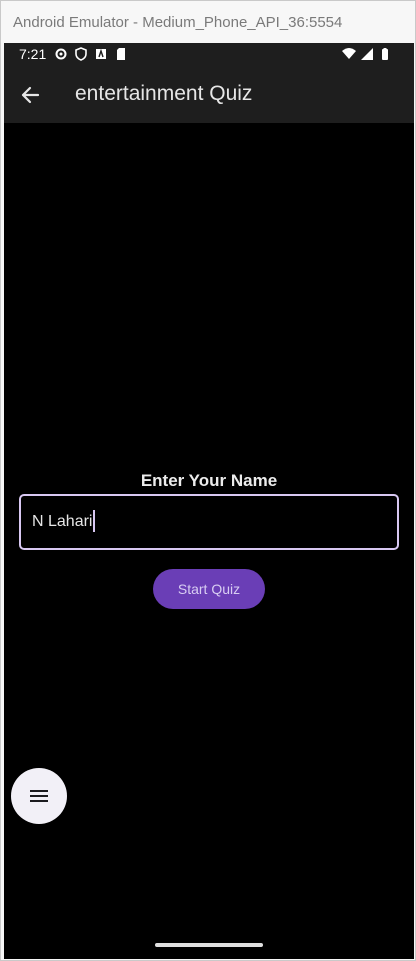  I want to click on arrow-left-icon, so click(30, 95).